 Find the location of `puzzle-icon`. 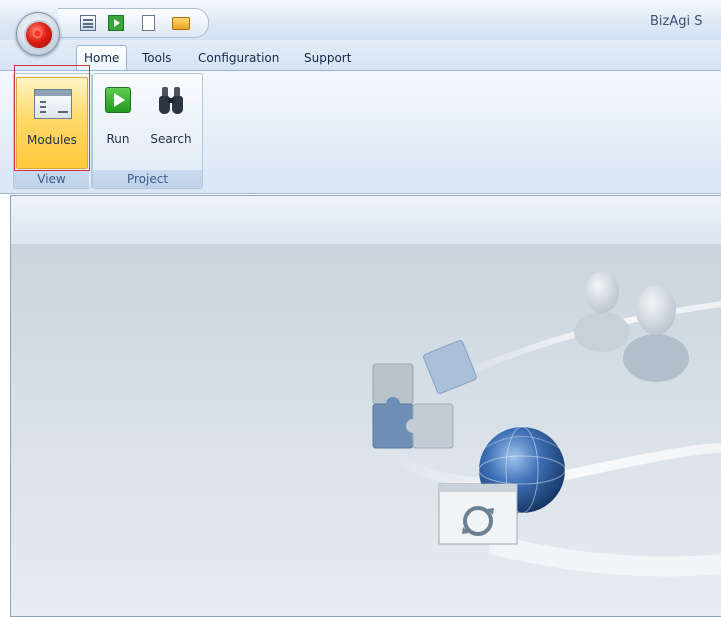

puzzle-icon is located at coordinates (424, 394).